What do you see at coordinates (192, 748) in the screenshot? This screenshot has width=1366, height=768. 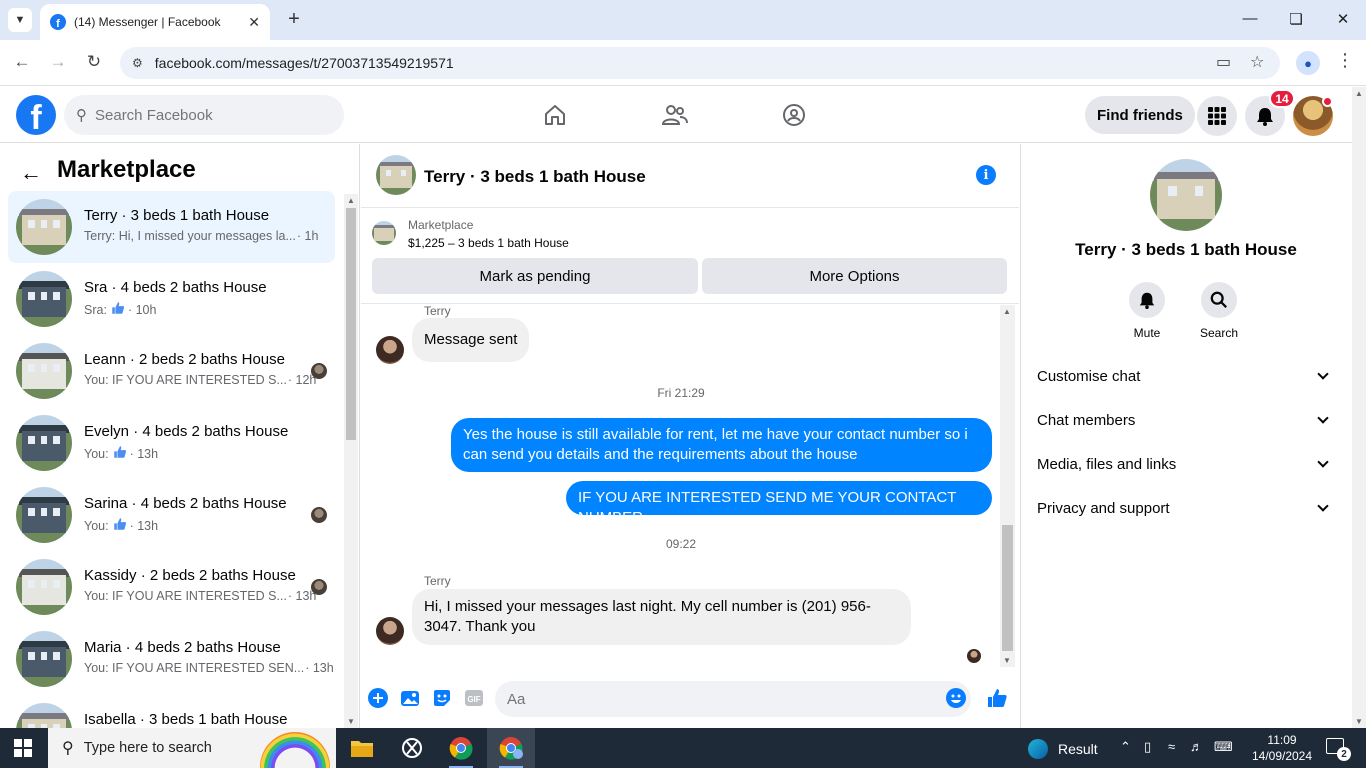 I see `taskbar-search: ⚲ Type here to search` at bounding box center [192, 748].